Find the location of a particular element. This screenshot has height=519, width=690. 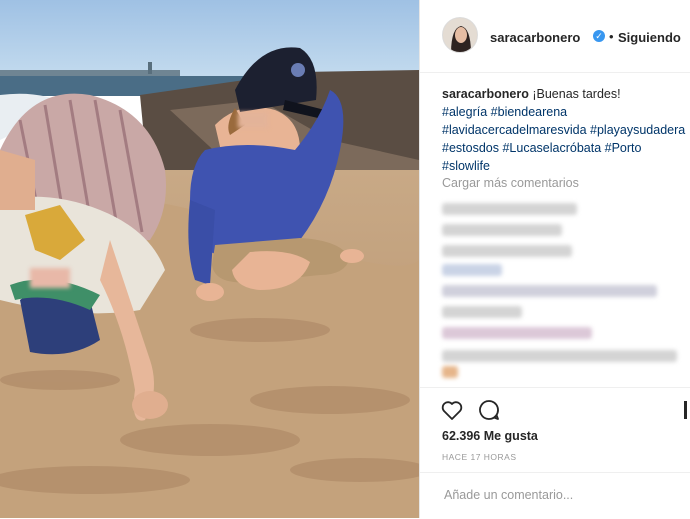

verified-badge-icon: ✓ is located at coordinates (599, 36).